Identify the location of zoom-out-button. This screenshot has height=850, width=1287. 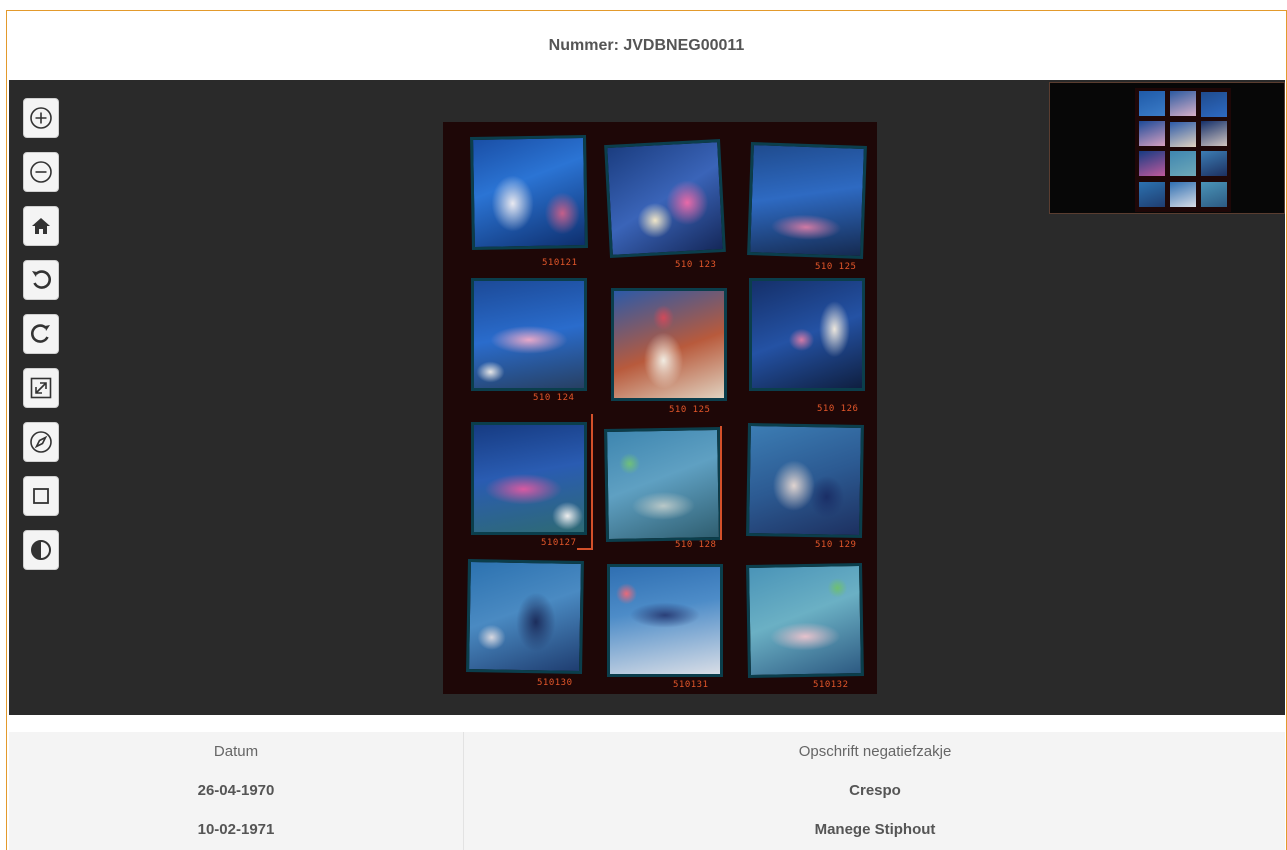
(41, 172).